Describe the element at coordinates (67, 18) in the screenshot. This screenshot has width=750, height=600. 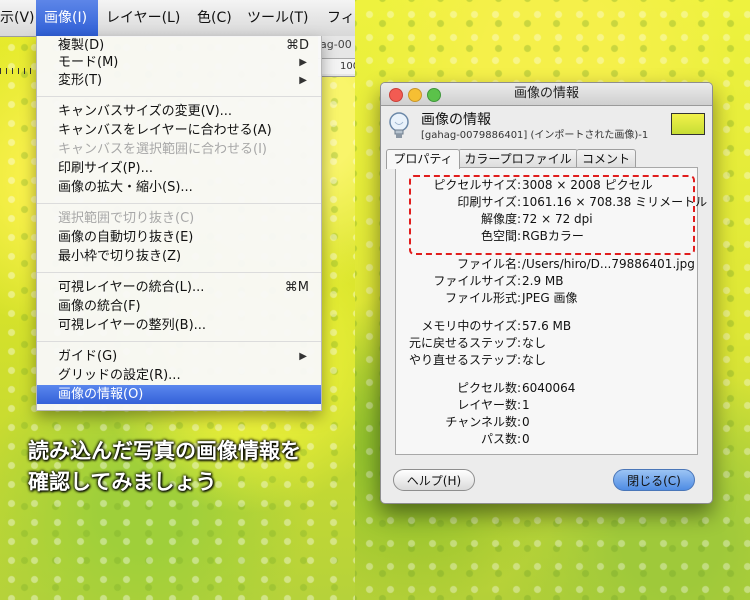
I see `menu-image: 画像(I)` at that location.